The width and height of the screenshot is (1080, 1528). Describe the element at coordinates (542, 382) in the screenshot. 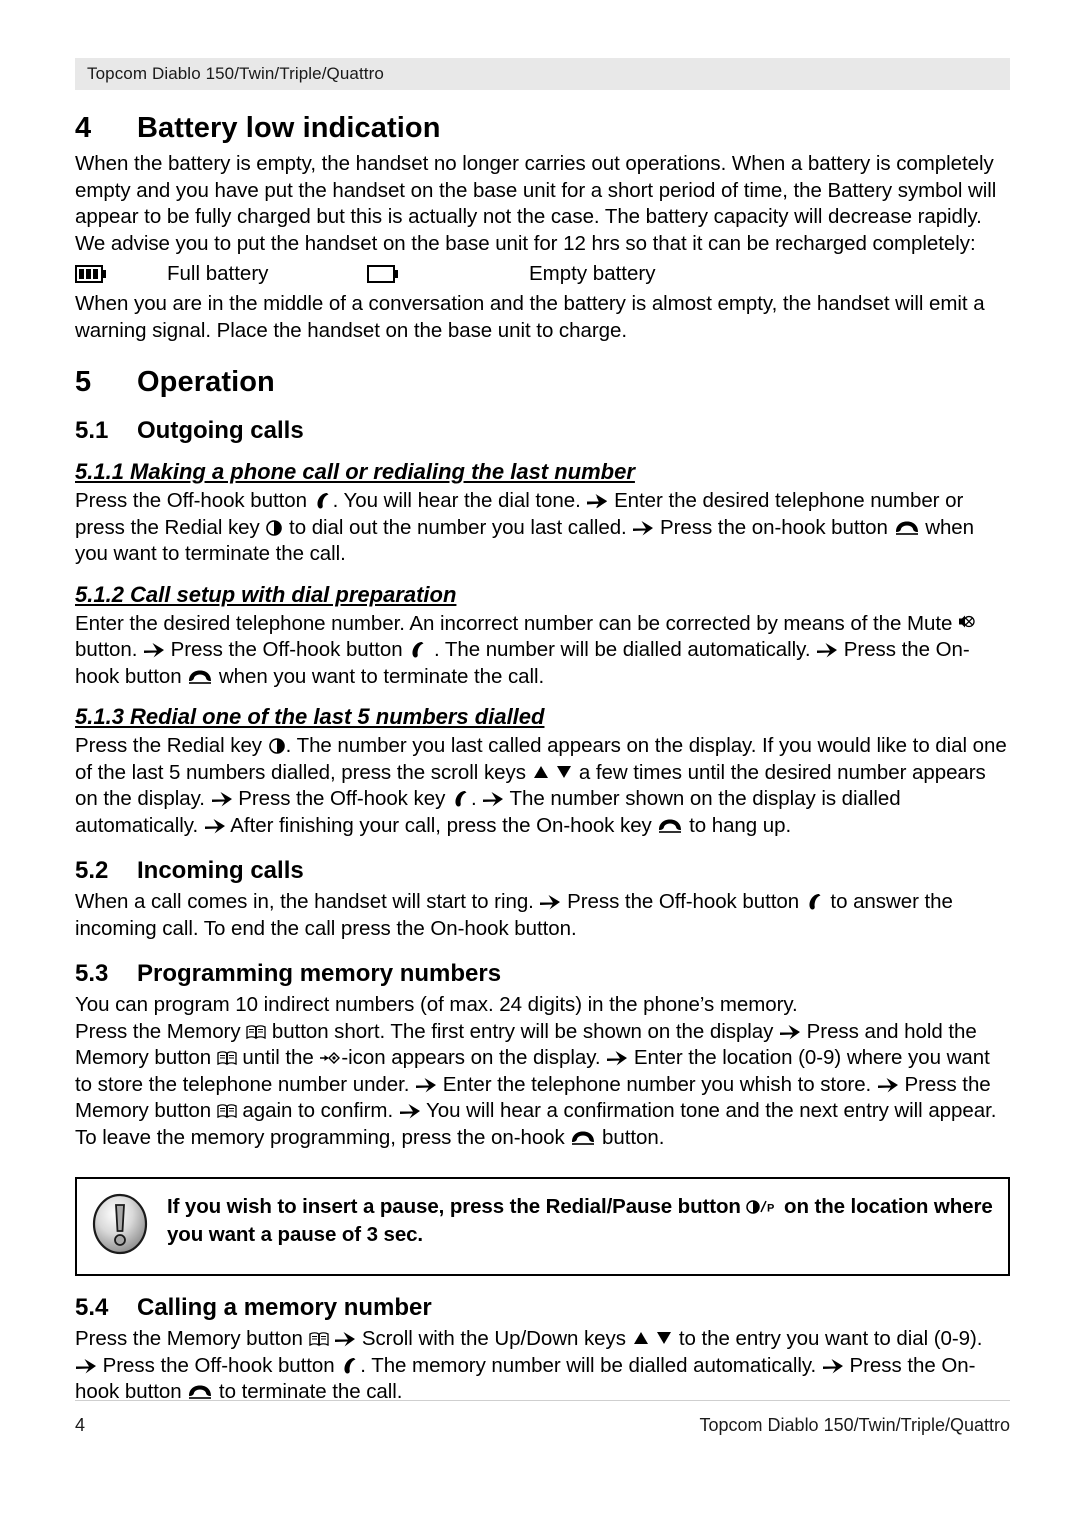

I see `heading-section-5: 5 Operation` at that location.